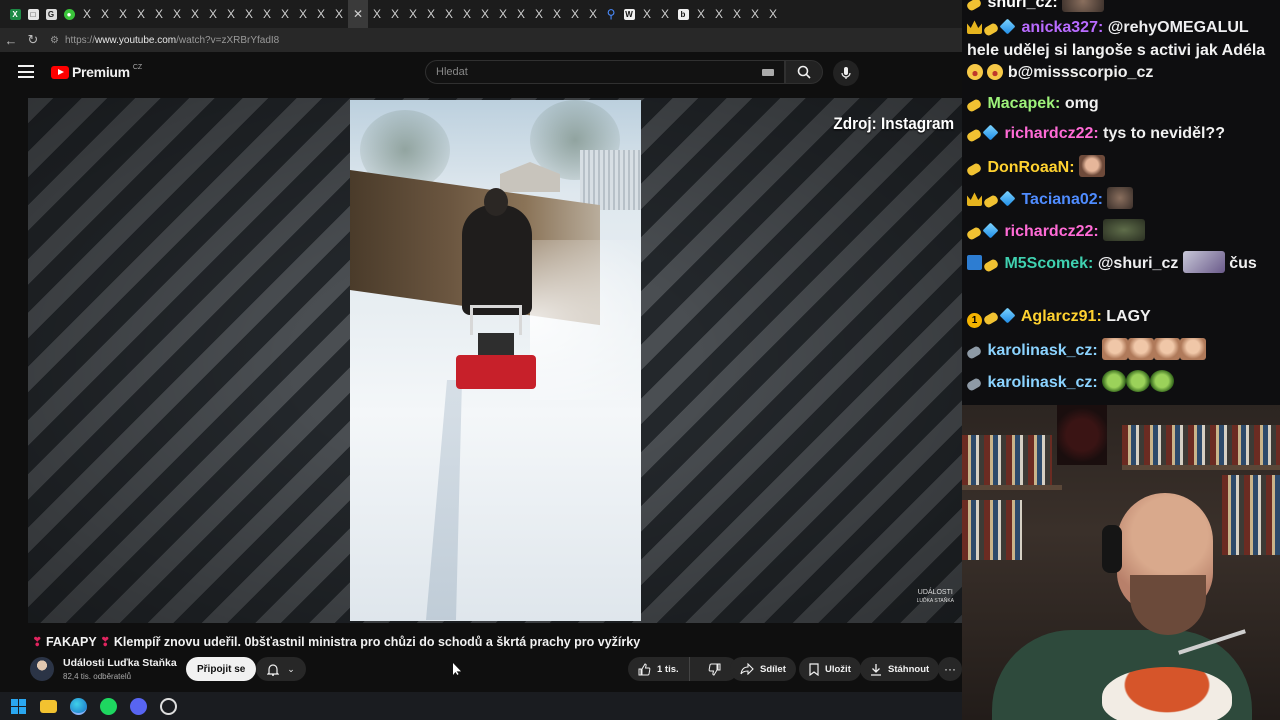 Image resolution: width=1280 pixels, height=720 pixels. Describe the element at coordinates (909, 669) in the screenshot. I see `download-label: Stáhnout` at that location.